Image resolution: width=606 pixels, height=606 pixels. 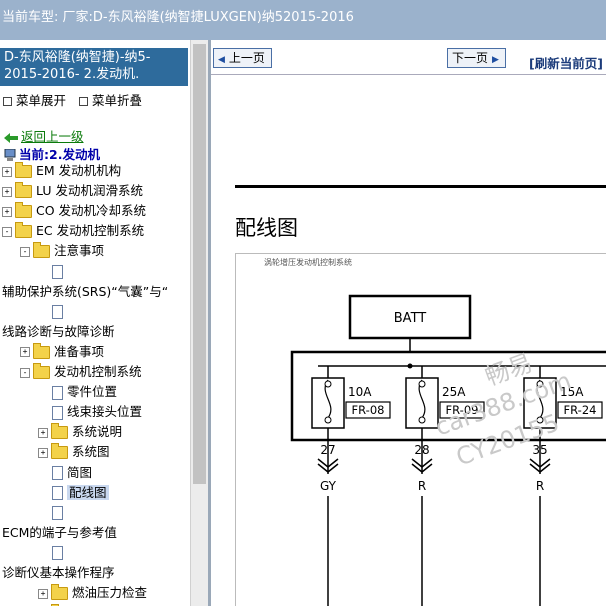 I want to click on tree-item-label: 线束接头位置, so click(x=105, y=412).